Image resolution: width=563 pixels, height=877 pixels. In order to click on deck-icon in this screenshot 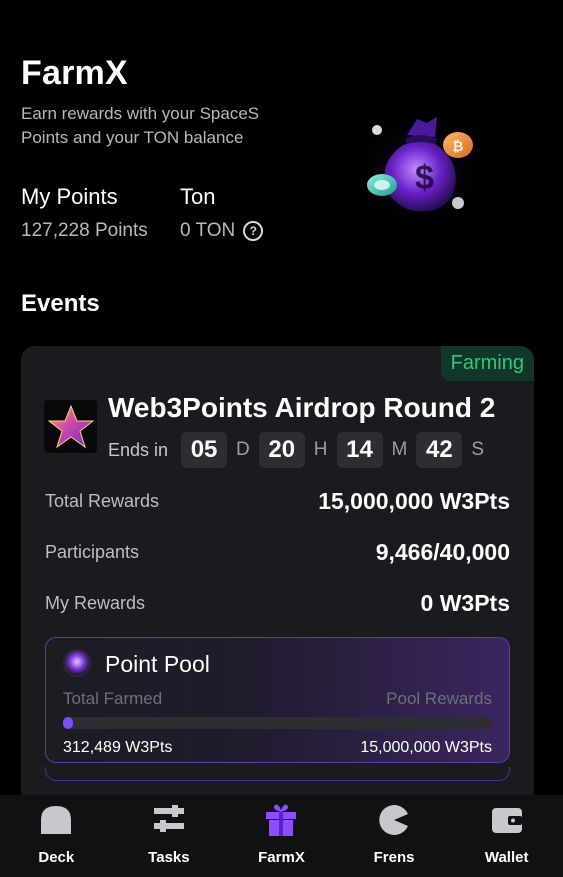, I will do `click(56, 820)`.